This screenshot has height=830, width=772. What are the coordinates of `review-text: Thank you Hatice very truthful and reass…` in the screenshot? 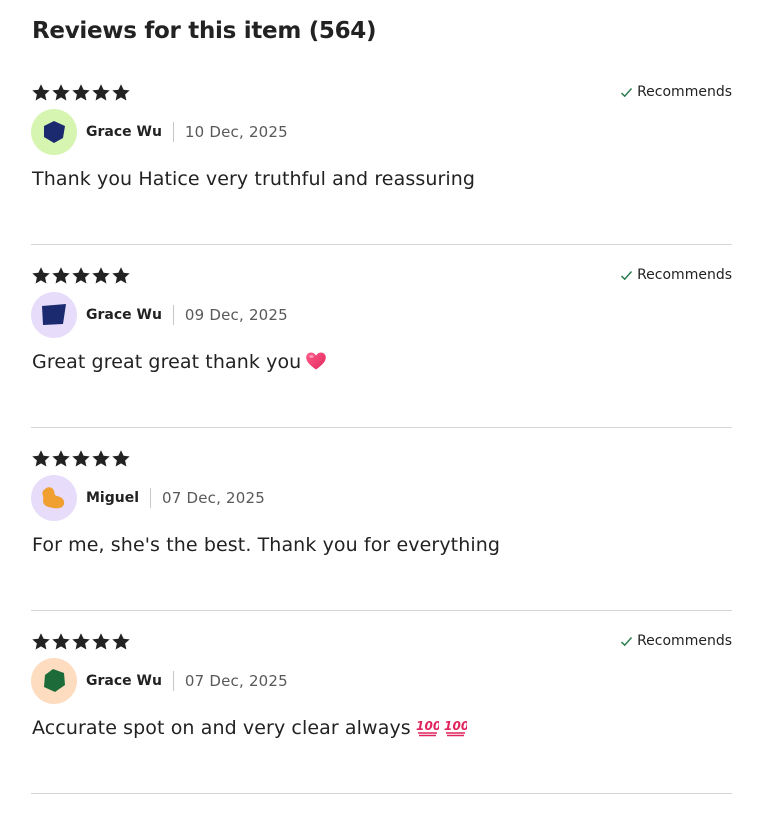 It's located at (253, 179).